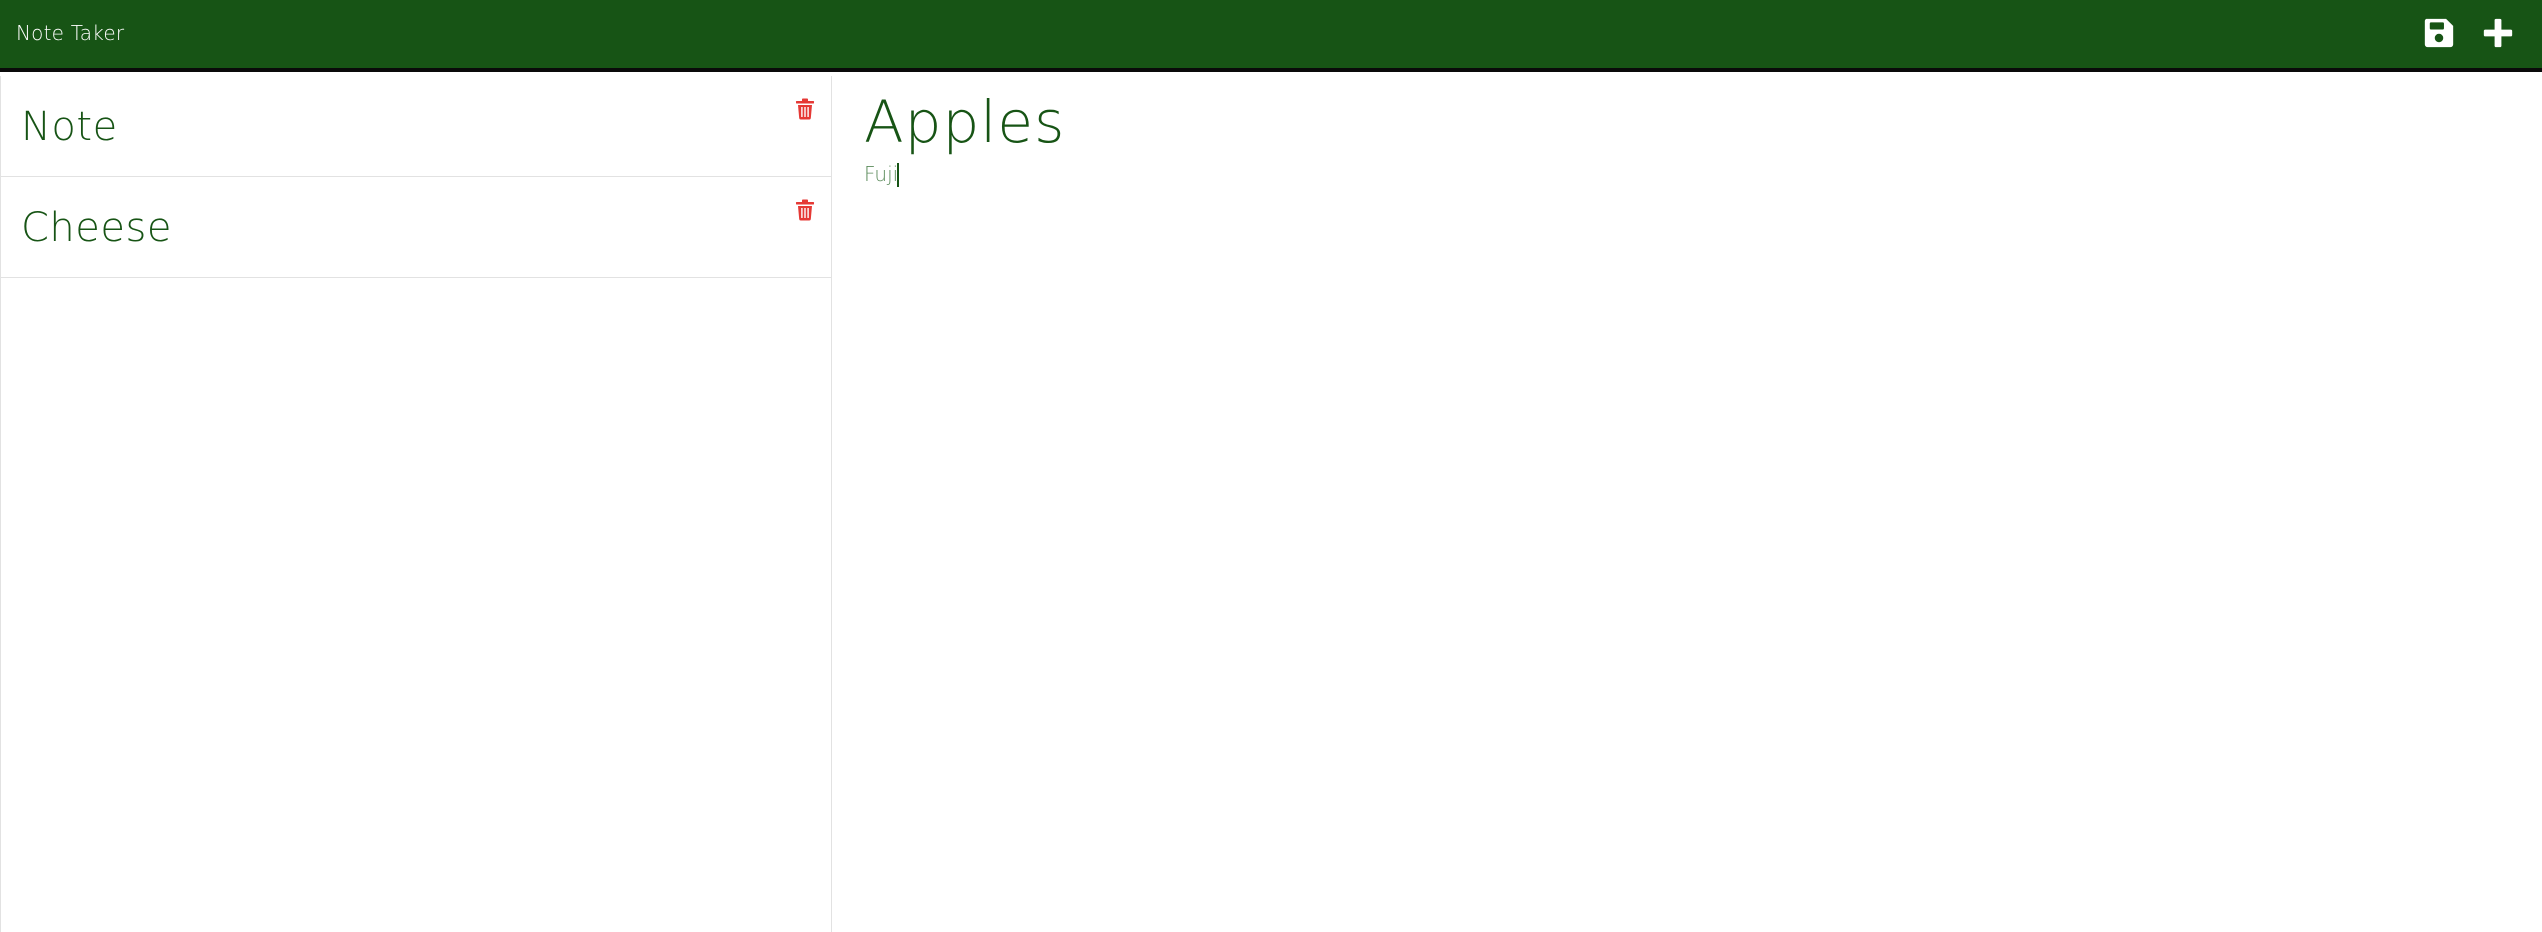  Describe the element at coordinates (1684, 122) in the screenshot. I see `note-title-input` at that location.